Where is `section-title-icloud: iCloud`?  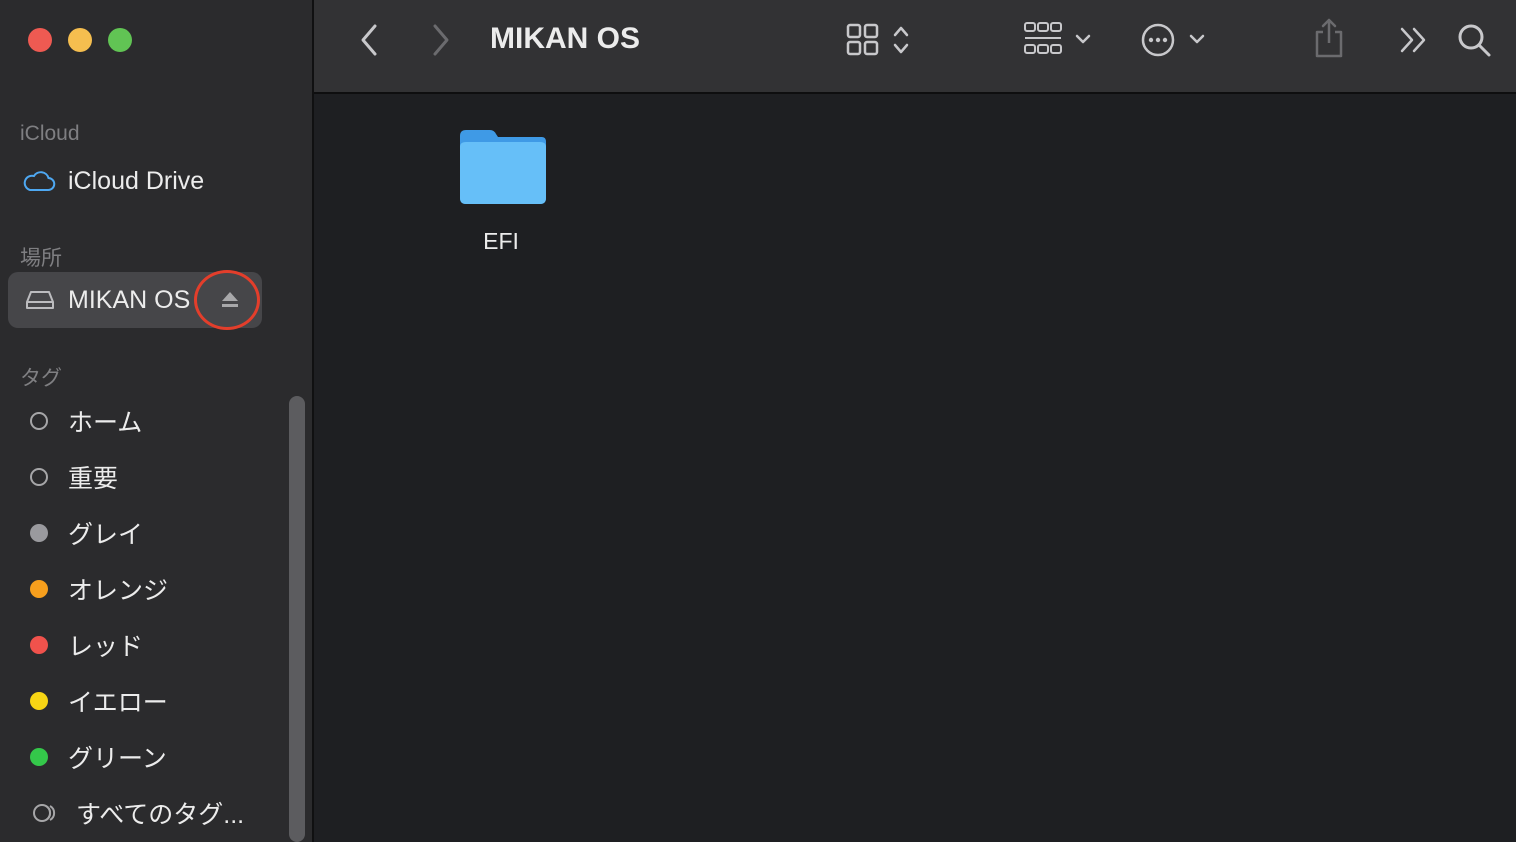 section-title-icloud: iCloud is located at coordinates (50, 133).